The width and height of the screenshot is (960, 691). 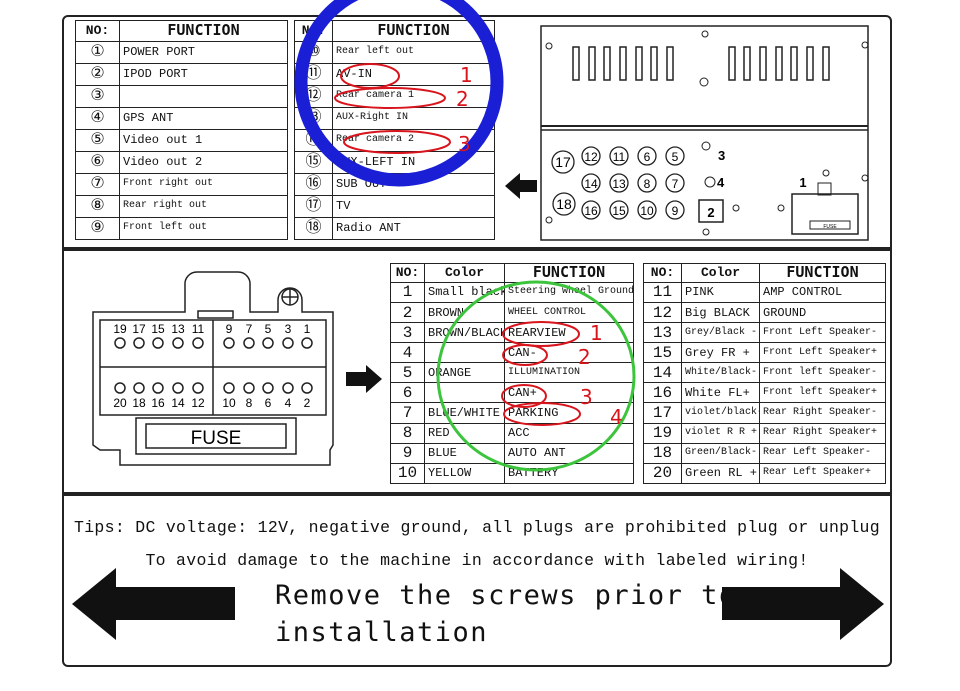 I want to click on pin-number: 19, so click(x=120, y=329).